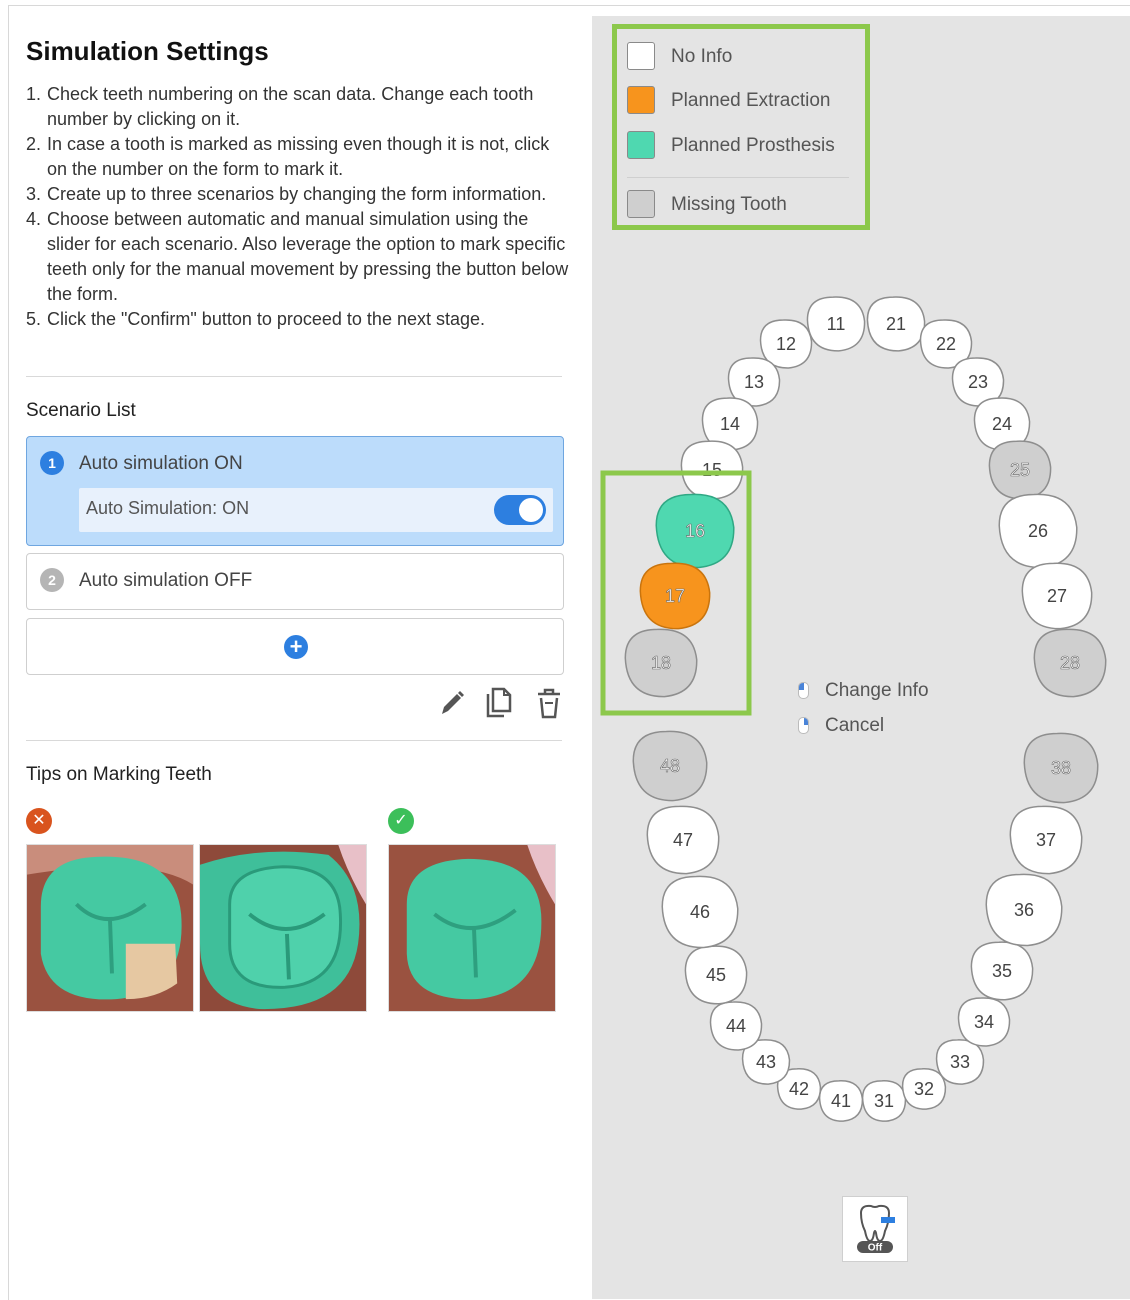  I want to click on tooth-number: 15, so click(712, 470).